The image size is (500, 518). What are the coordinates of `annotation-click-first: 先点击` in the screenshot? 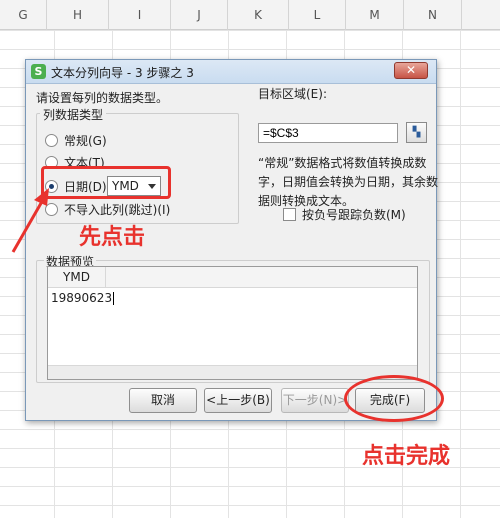 It's located at (112, 237).